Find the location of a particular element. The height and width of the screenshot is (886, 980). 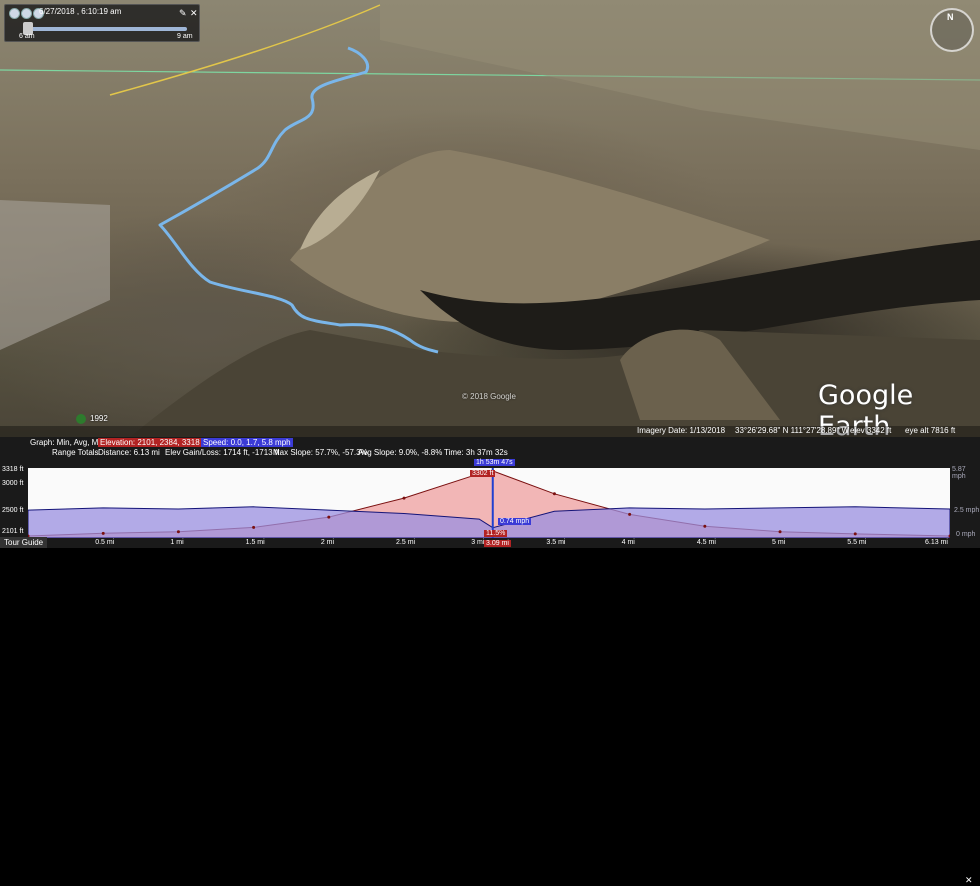

y-left-tick: 2101 ft is located at coordinates (13, 531).